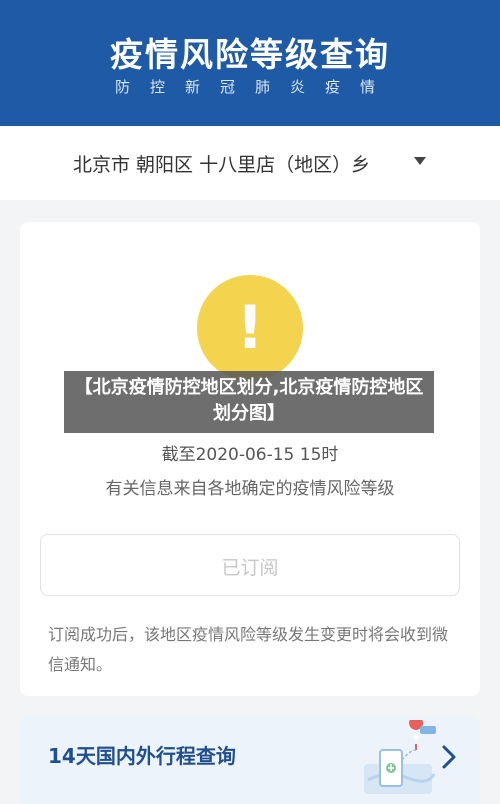 This screenshot has width=500, height=804. I want to click on map-illustration-icon, so click(400, 757).